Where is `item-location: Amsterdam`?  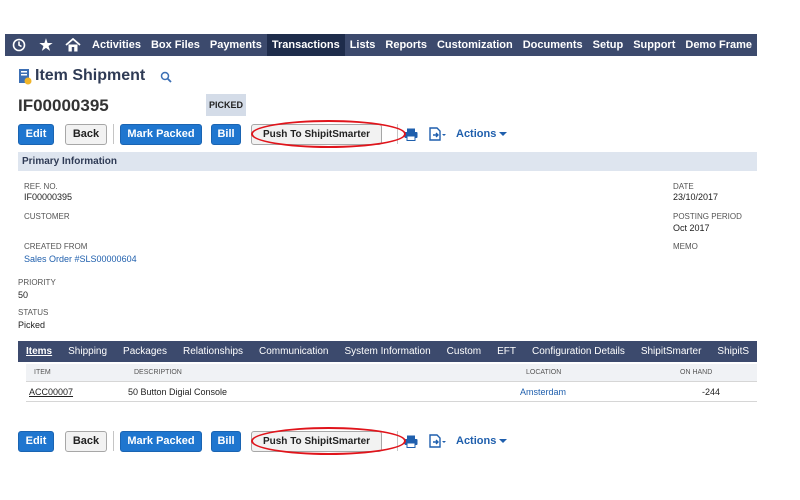 item-location: Amsterdam is located at coordinates (543, 392).